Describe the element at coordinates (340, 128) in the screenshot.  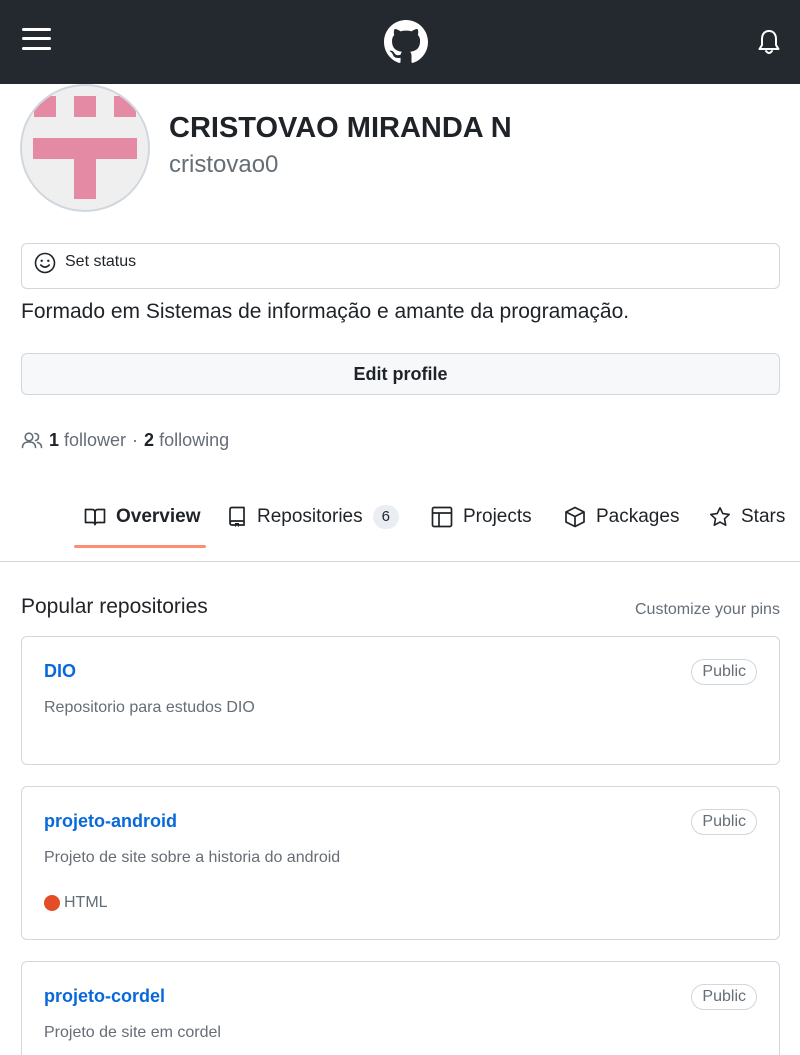
I see `profile-full-name: CRISTOVAO MIRANDA N` at that location.